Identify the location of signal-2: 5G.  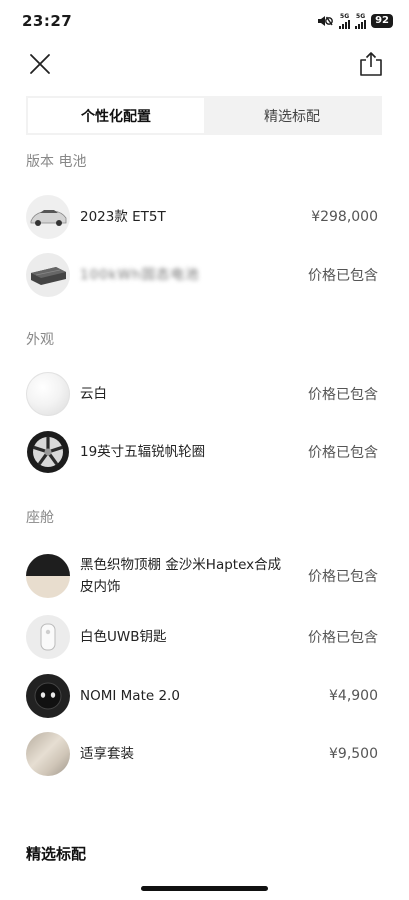
(361, 21).